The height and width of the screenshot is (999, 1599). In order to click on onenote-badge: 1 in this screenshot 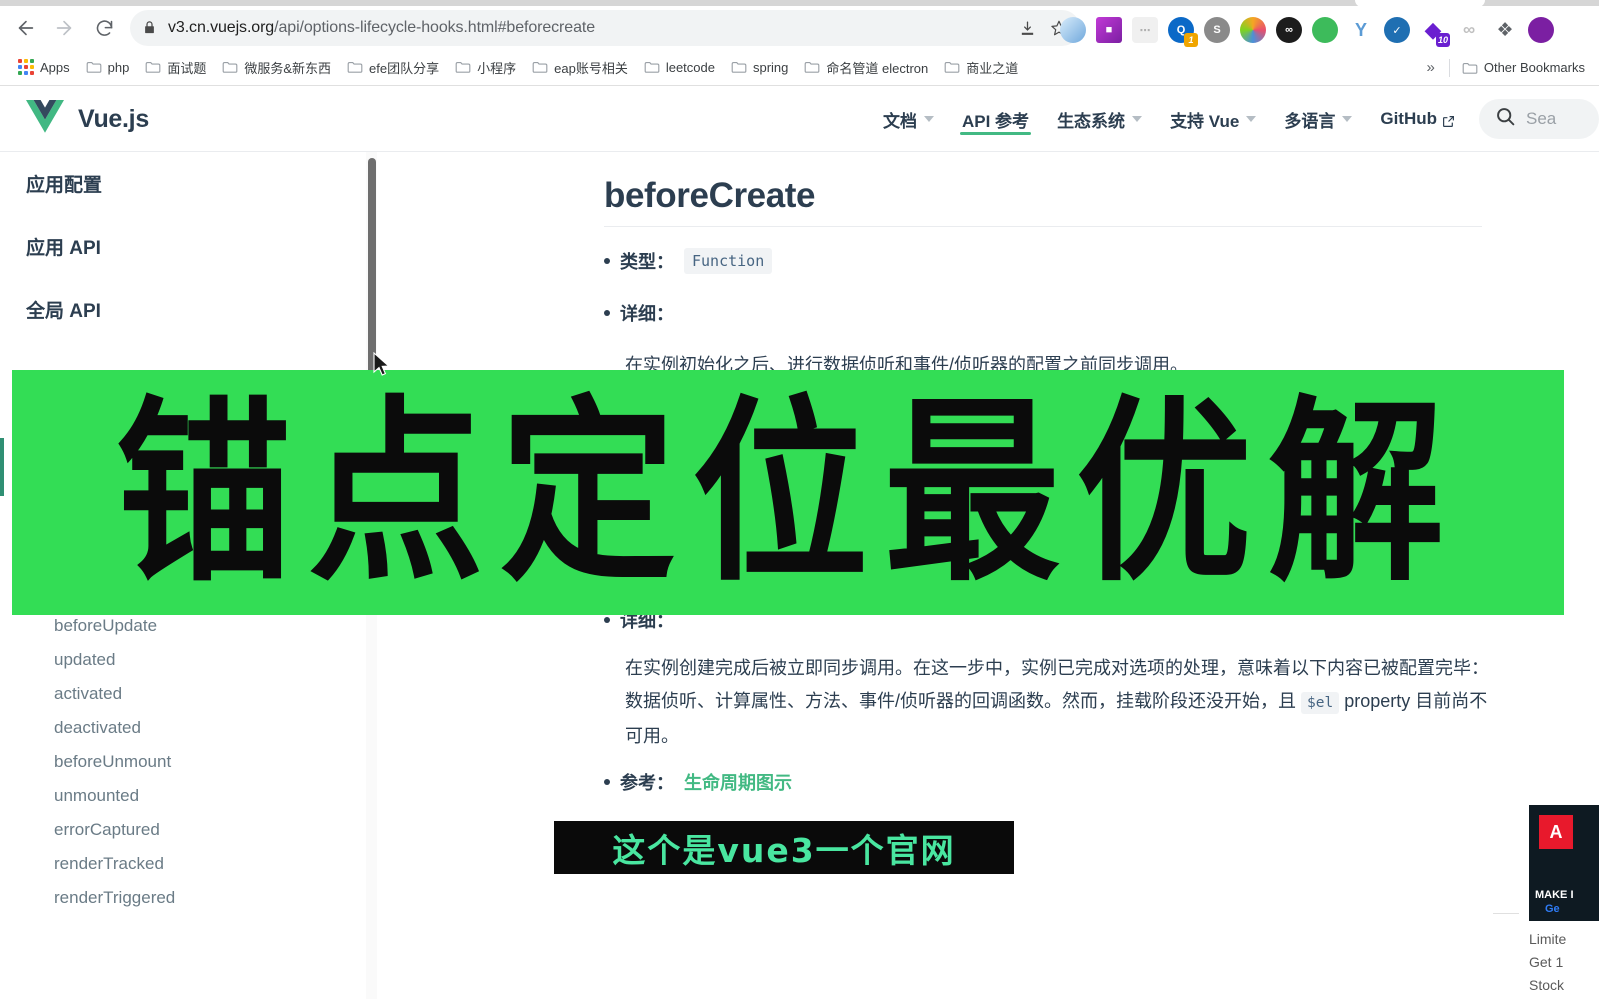, I will do `click(1191, 40)`.